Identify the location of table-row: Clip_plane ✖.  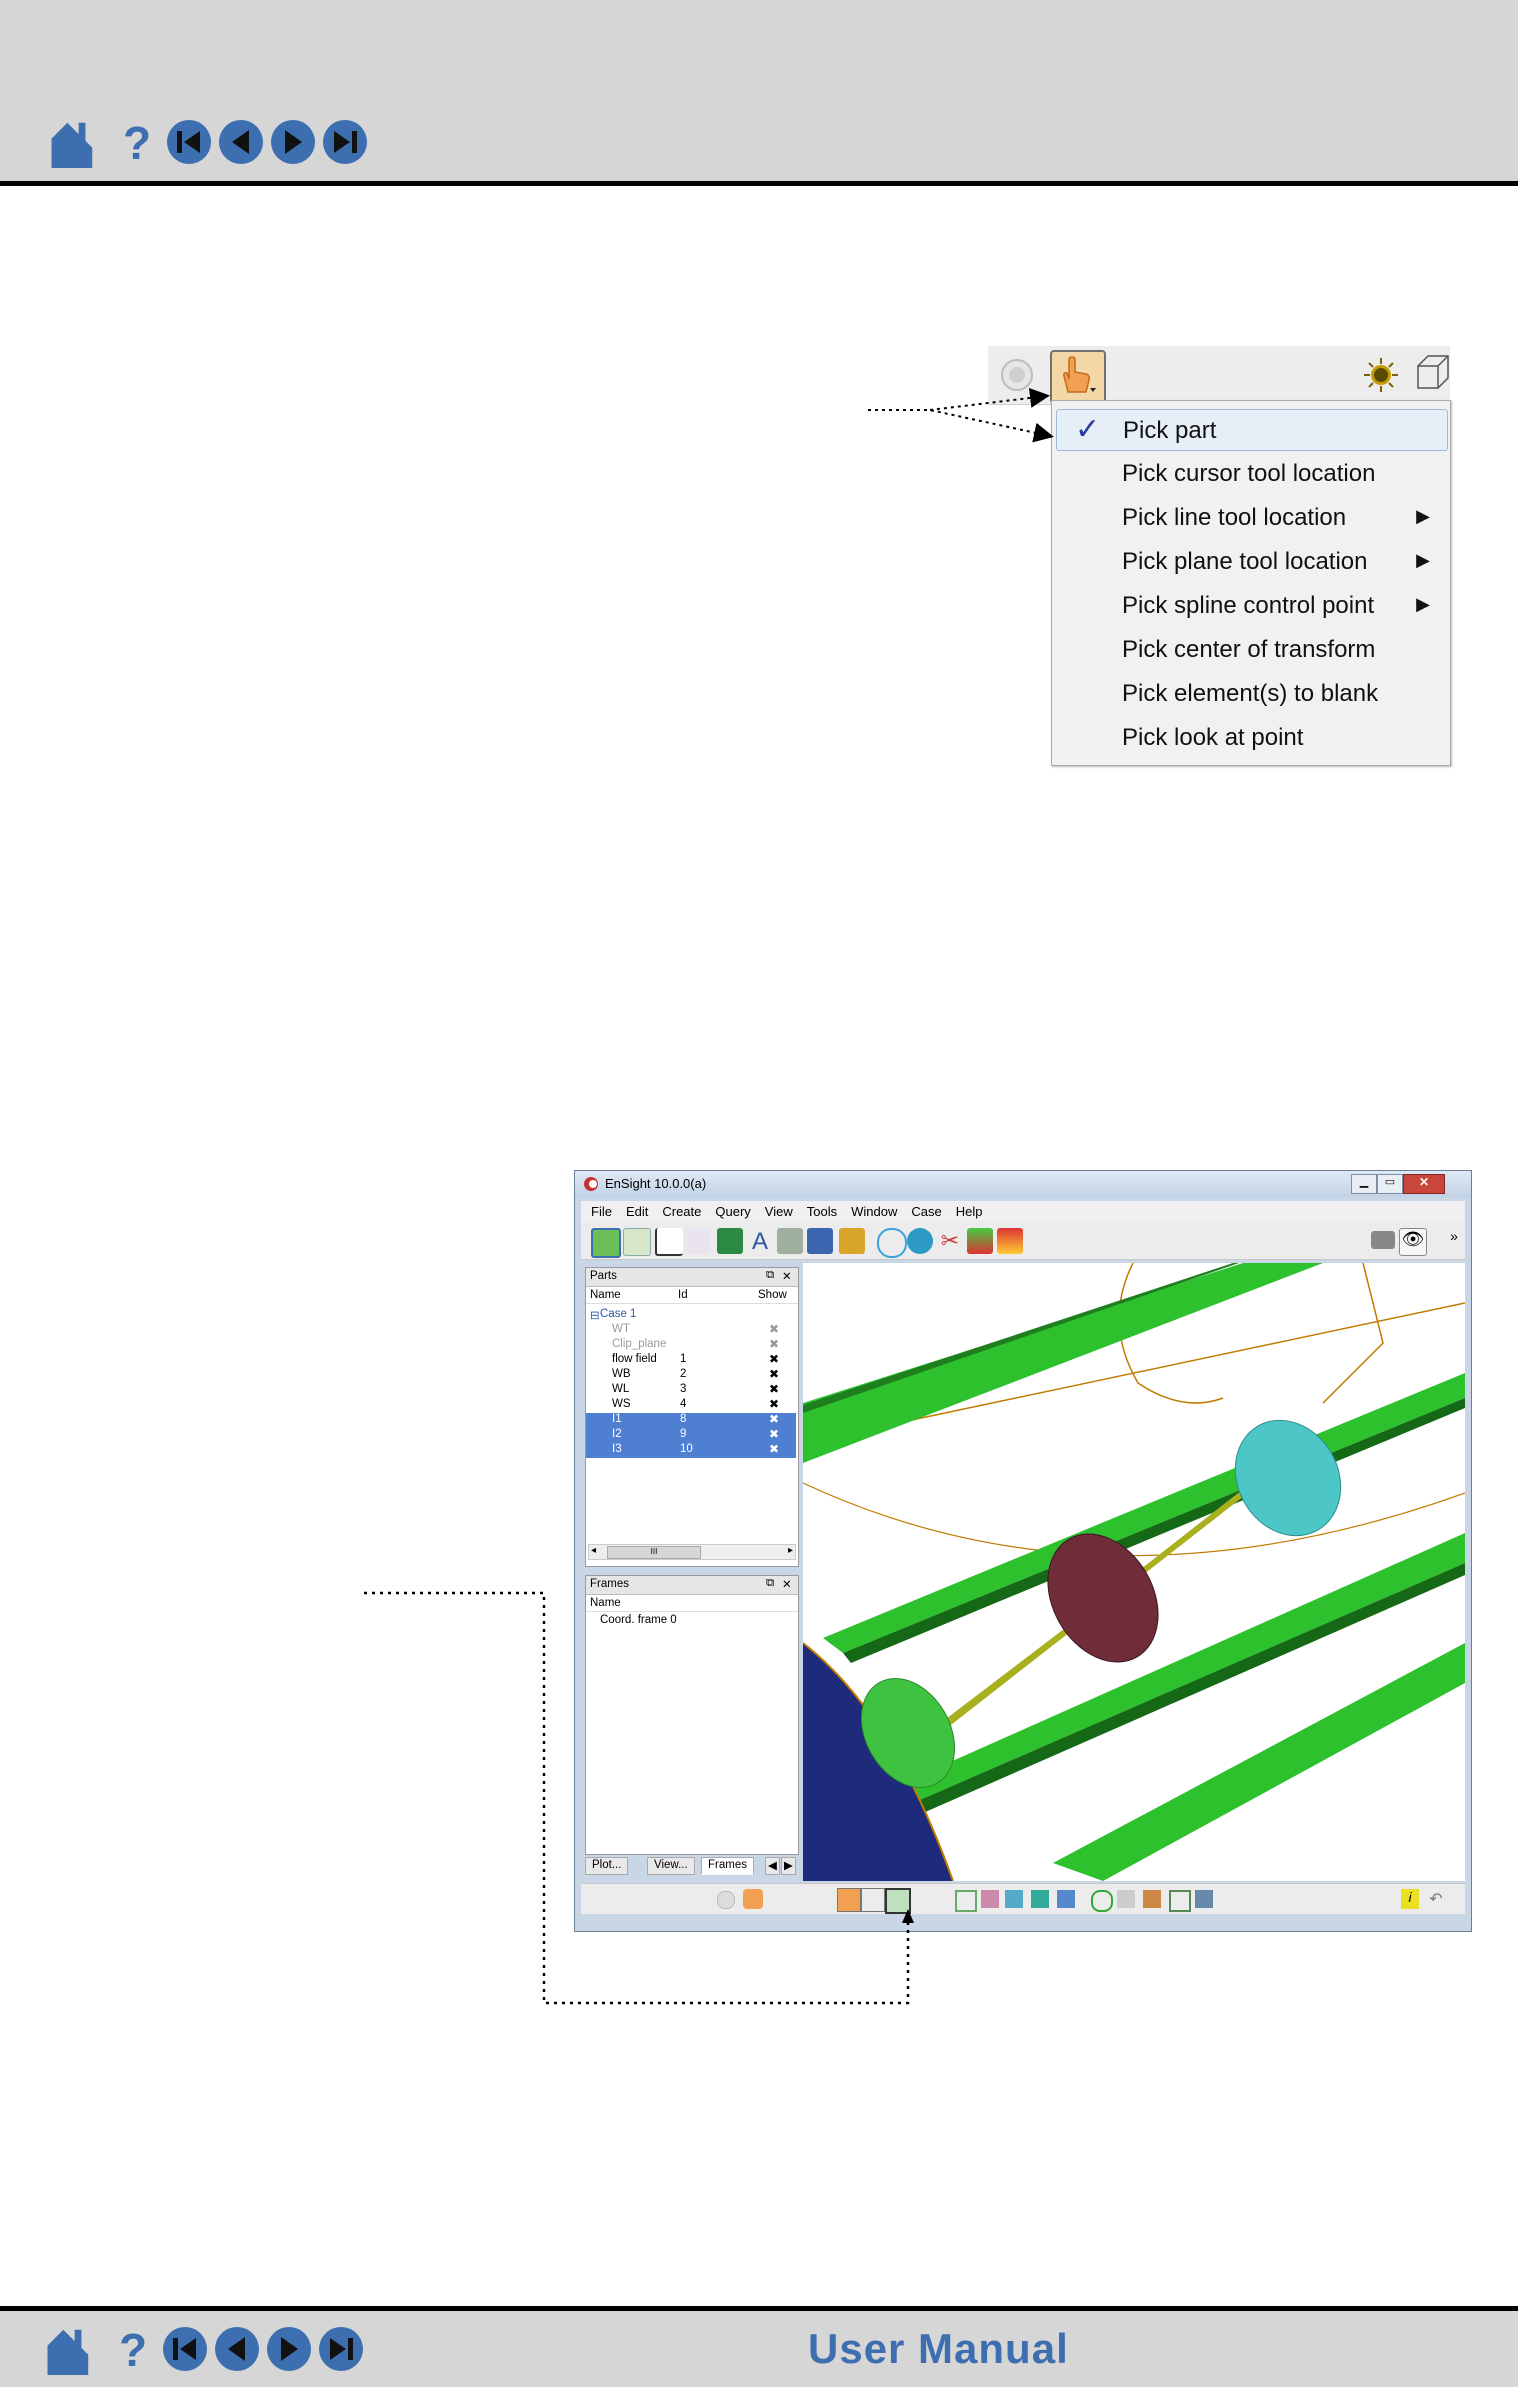
(691, 1345).